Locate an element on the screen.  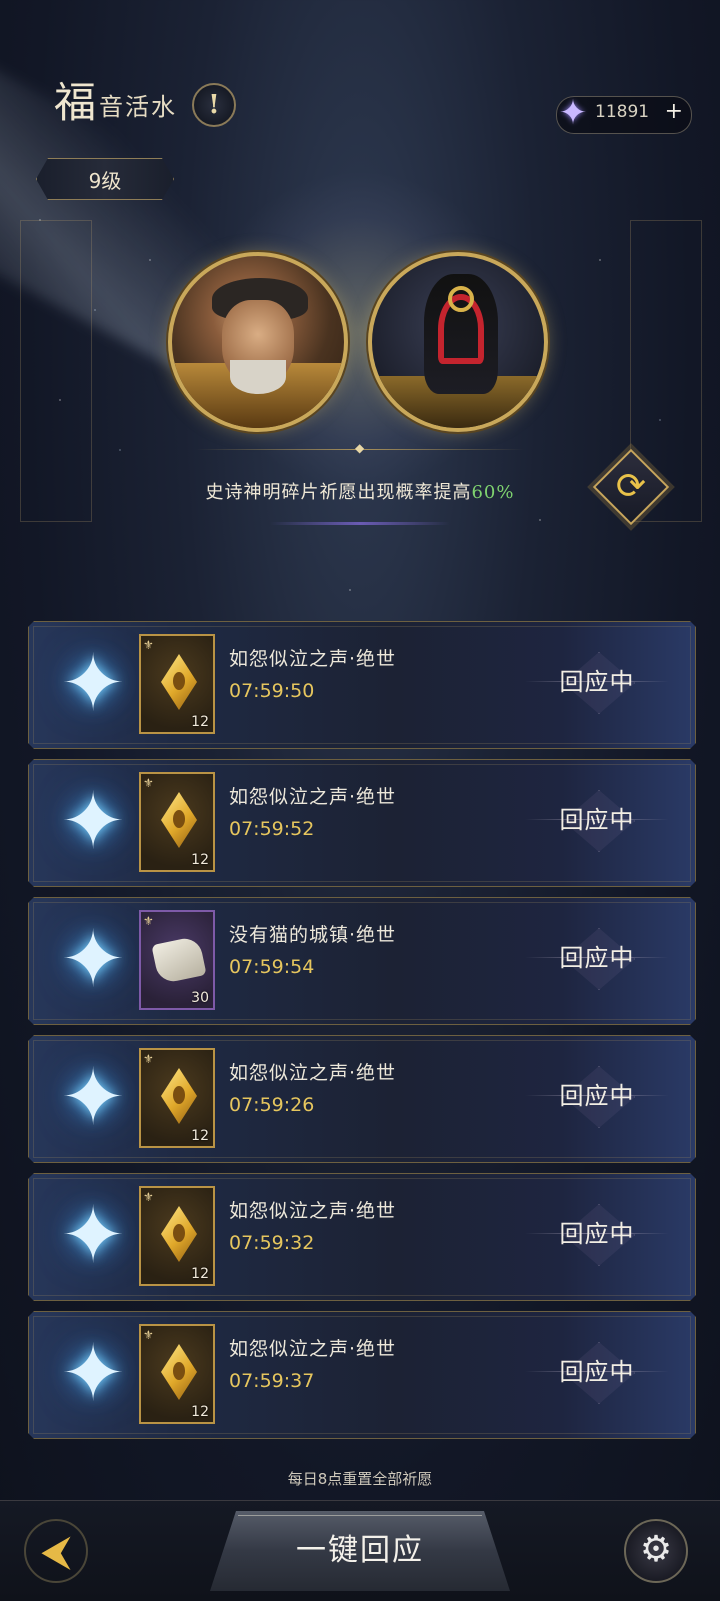
level-label: 9级 is located at coordinates (105, 180).